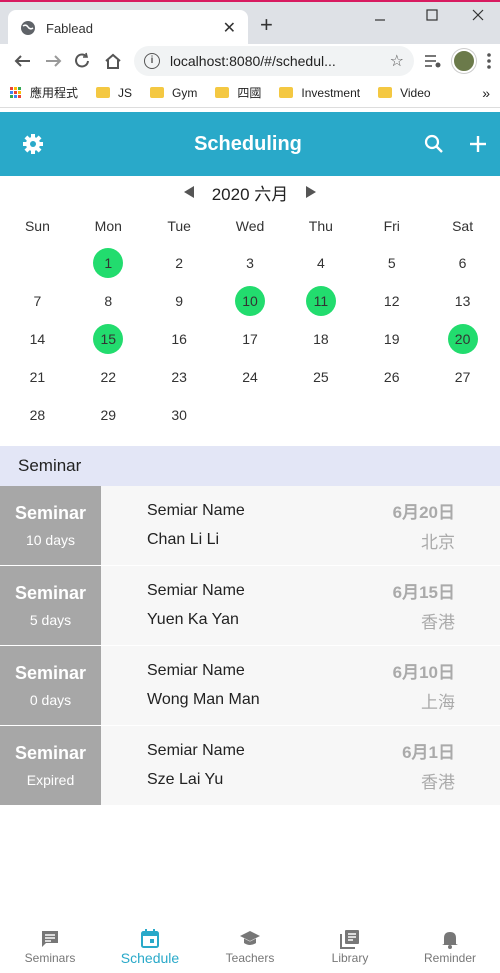 Image resolution: width=500 pixels, height=973 pixels. I want to click on day-number: 27, so click(462, 377).